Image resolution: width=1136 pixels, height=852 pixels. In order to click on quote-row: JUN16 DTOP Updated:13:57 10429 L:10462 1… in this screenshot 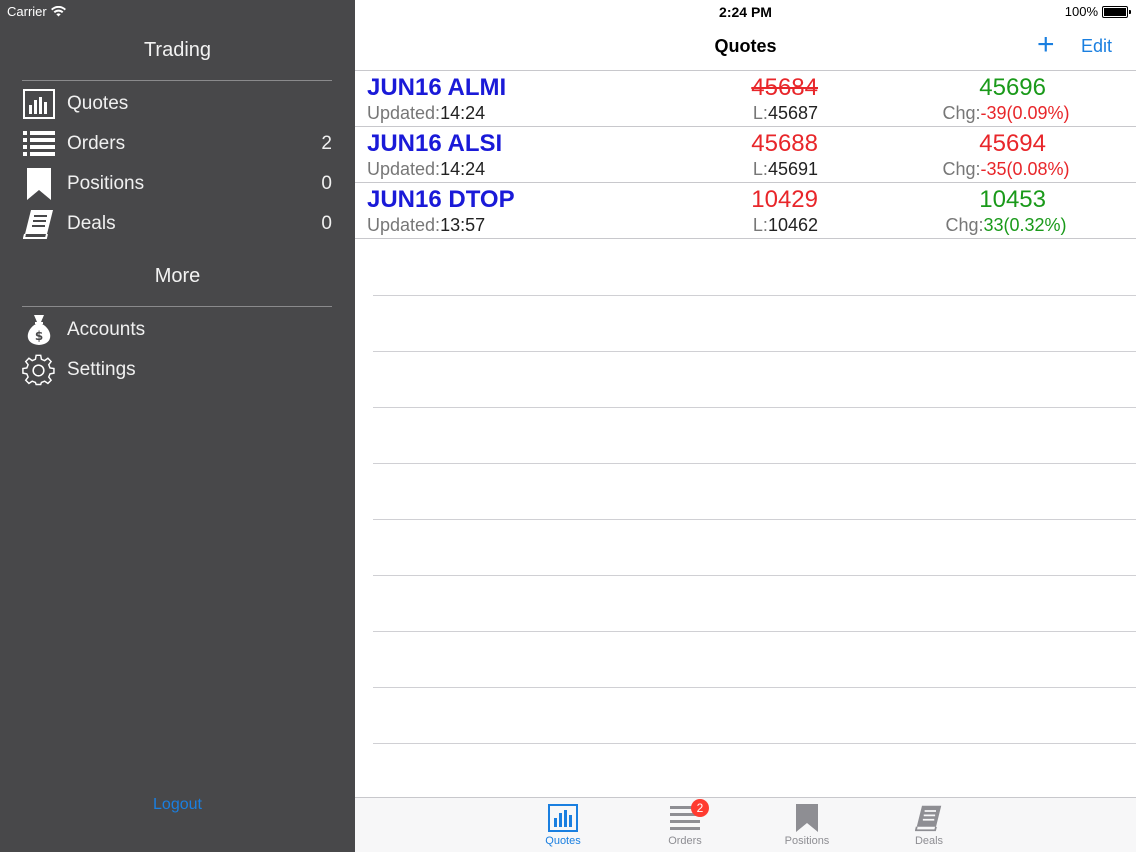, I will do `click(745, 211)`.